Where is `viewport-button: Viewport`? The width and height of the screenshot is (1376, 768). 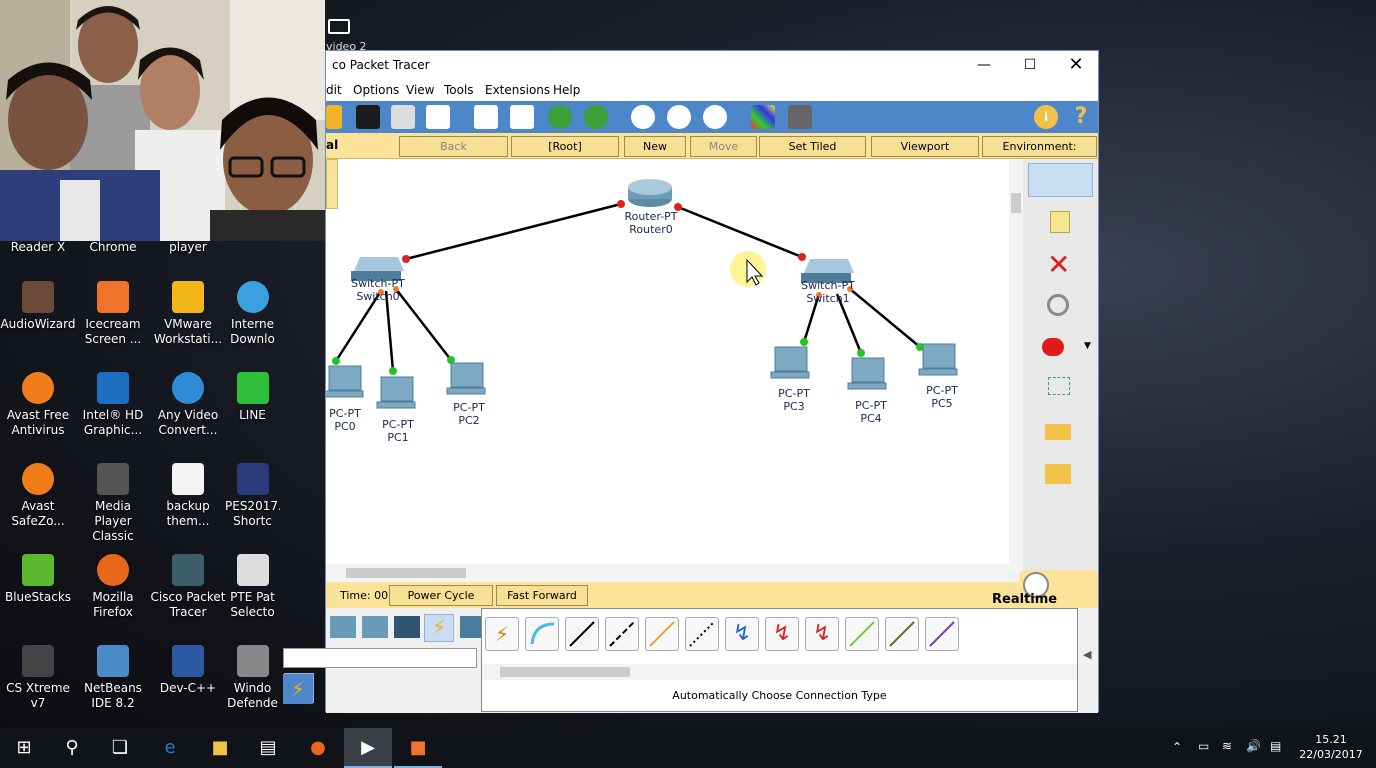 viewport-button: Viewport is located at coordinates (925, 146).